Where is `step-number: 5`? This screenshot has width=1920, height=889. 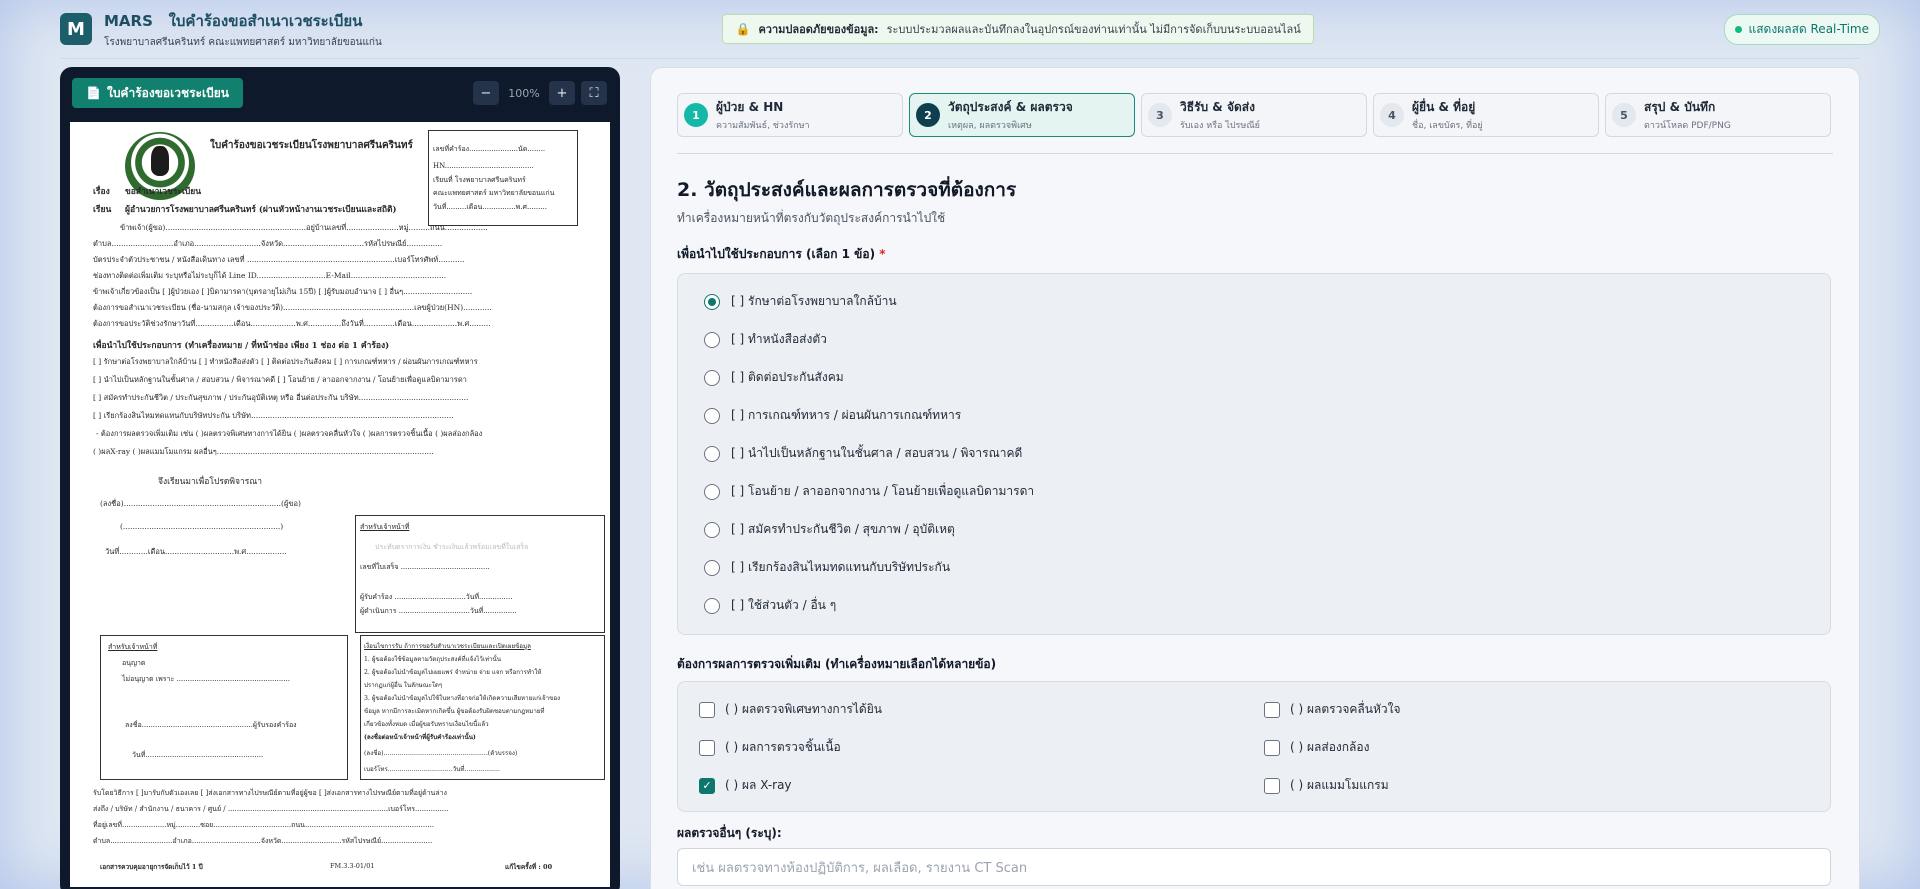 step-number: 5 is located at coordinates (1624, 115).